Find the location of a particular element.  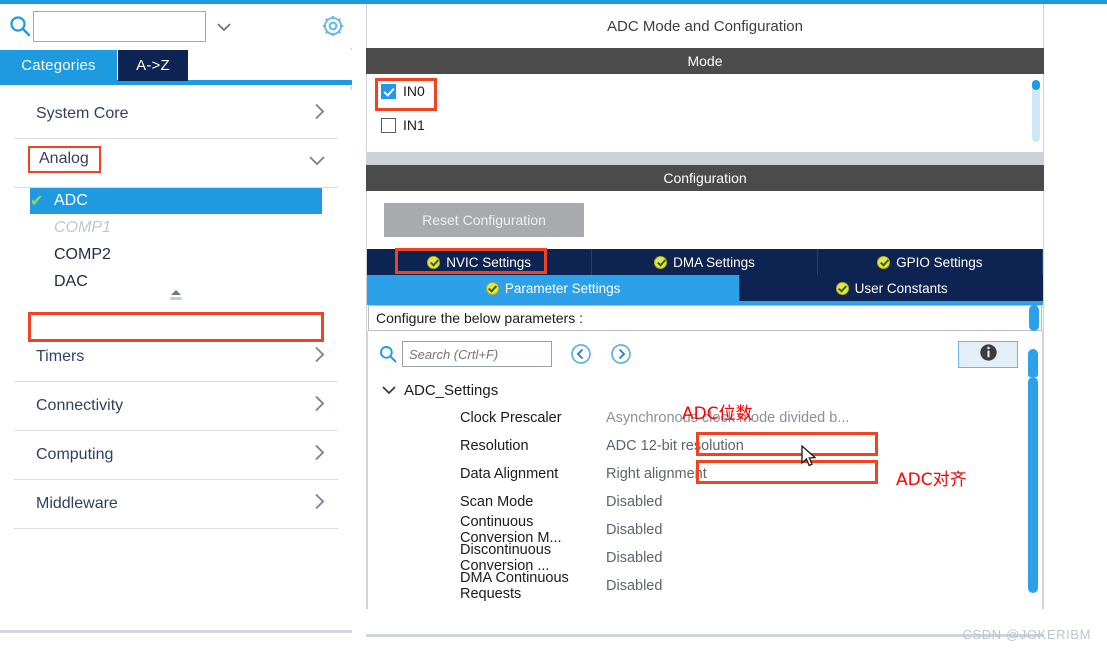

section-divider is located at coordinates (705, 158).